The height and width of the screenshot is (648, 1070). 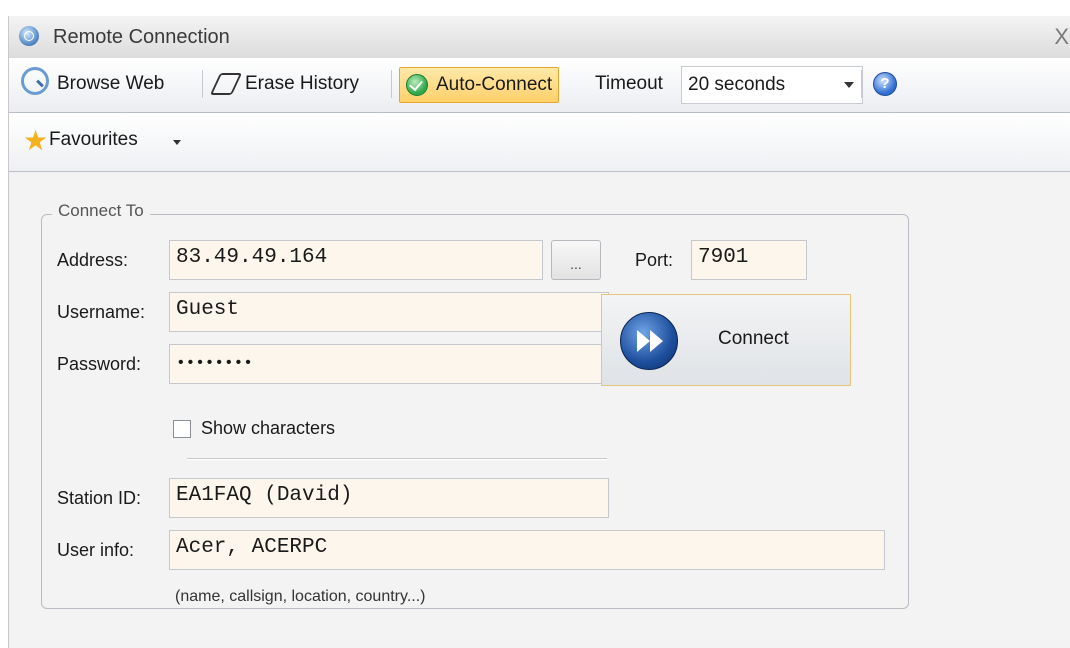 I want to click on group-legend: Connect To, so click(x=101, y=211).